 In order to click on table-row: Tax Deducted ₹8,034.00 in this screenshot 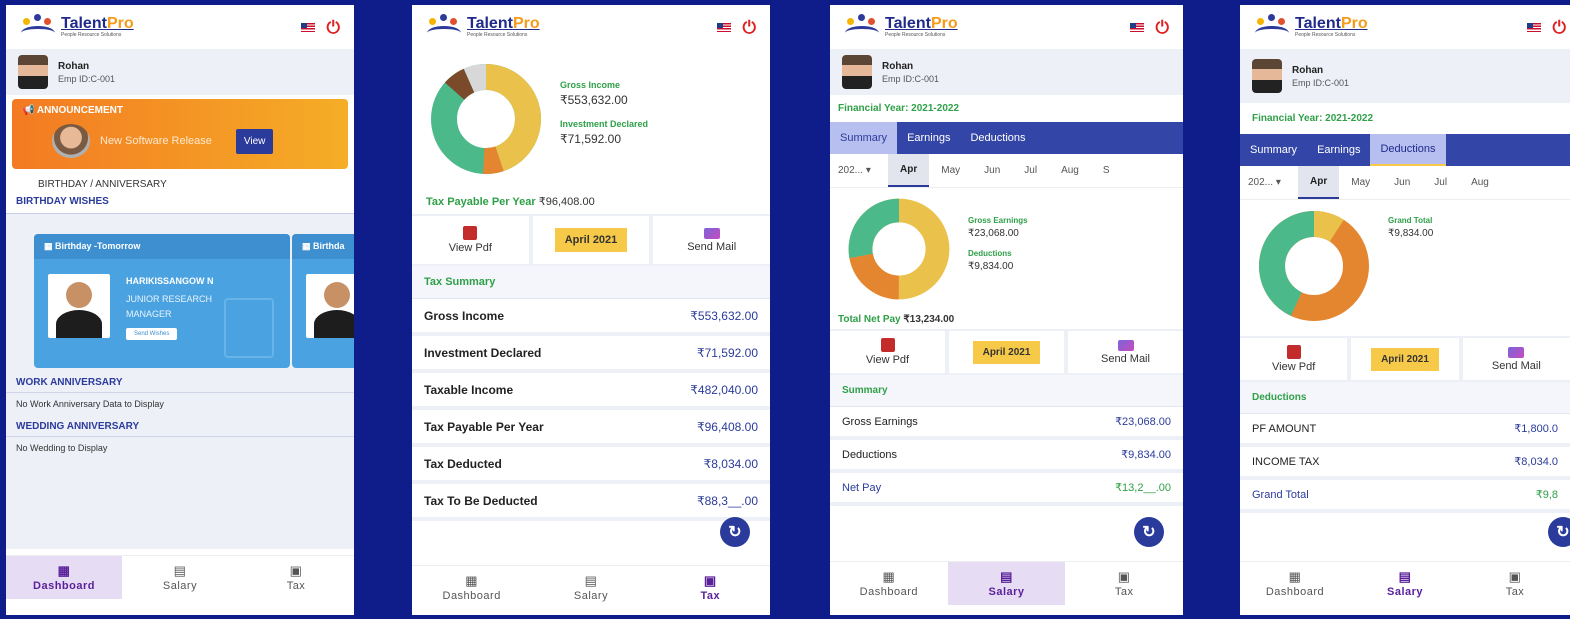, I will do `click(591, 465)`.